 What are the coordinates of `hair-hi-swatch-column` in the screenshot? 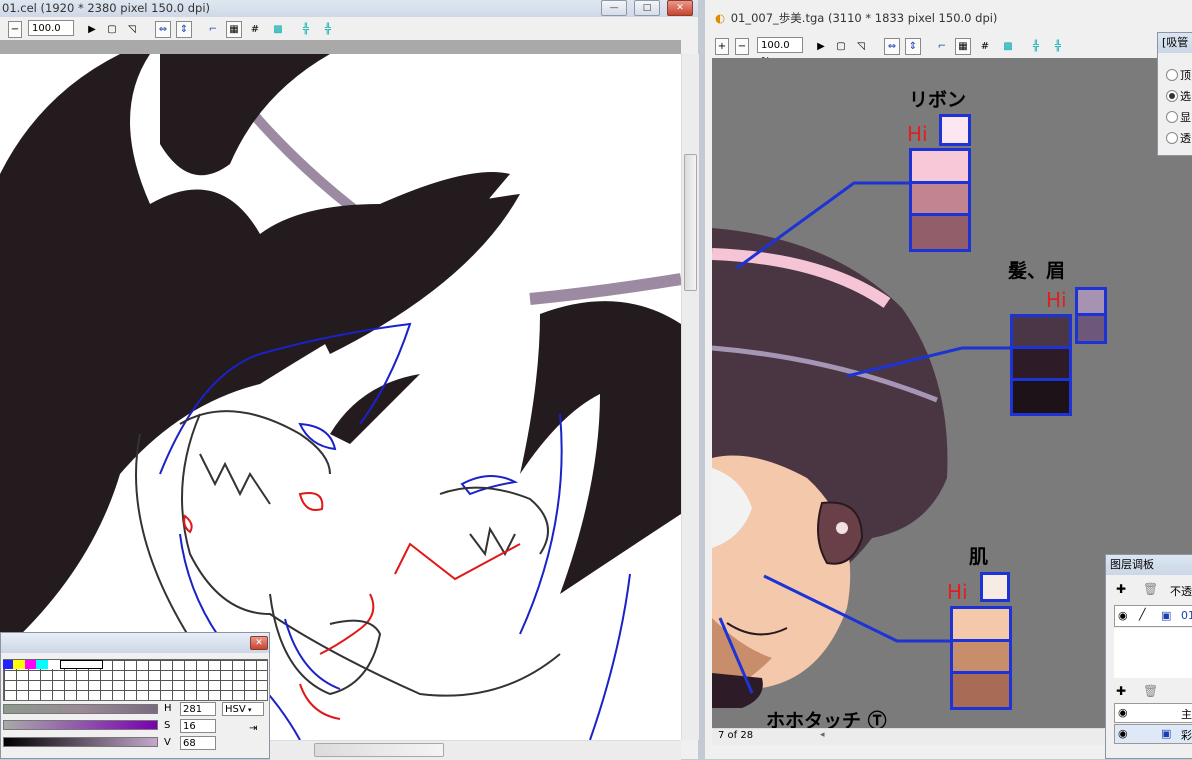 It's located at (1091, 315).